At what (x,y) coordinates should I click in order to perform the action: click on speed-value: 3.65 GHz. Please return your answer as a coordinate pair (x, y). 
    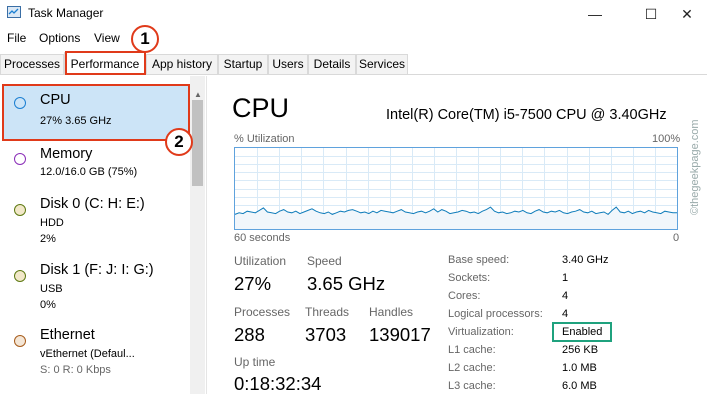
    Looking at the image, I should click on (346, 283).